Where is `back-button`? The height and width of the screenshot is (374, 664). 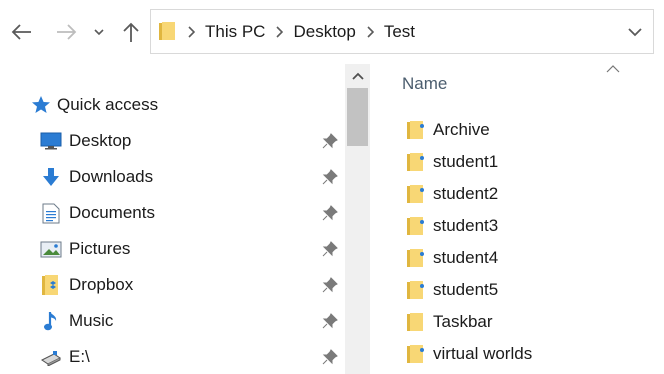
back-button is located at coordinates (21, 32).